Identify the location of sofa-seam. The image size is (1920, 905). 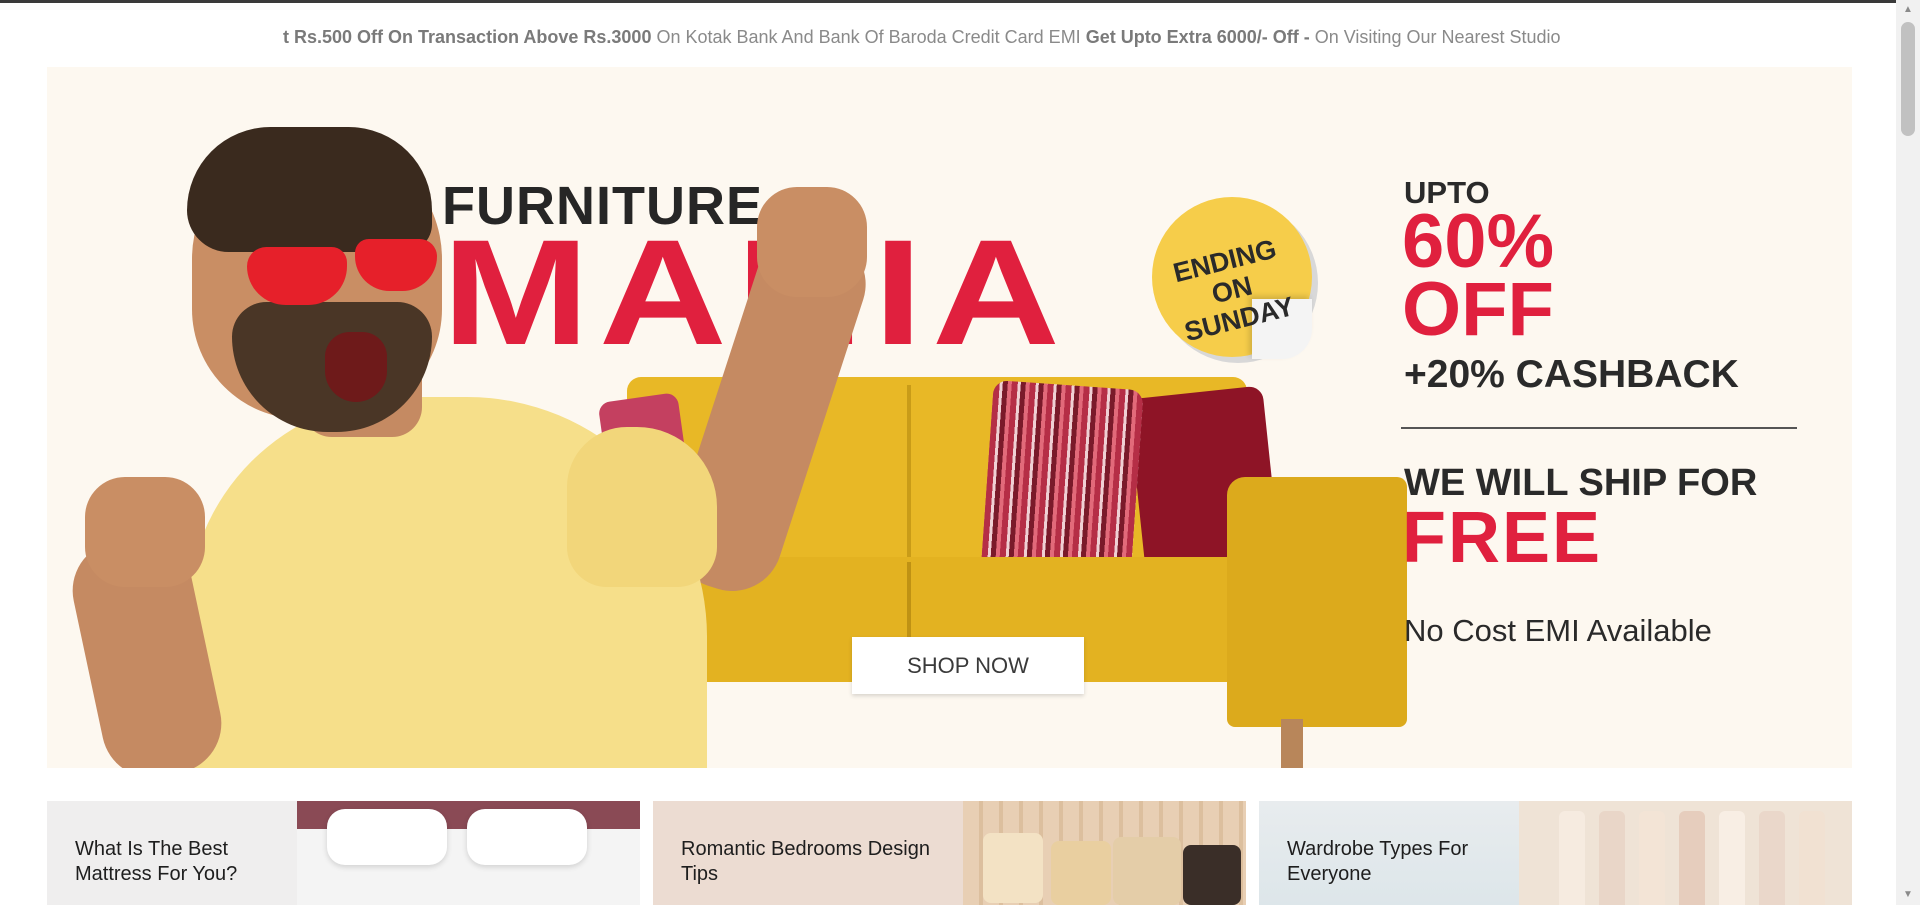
(909, 480).